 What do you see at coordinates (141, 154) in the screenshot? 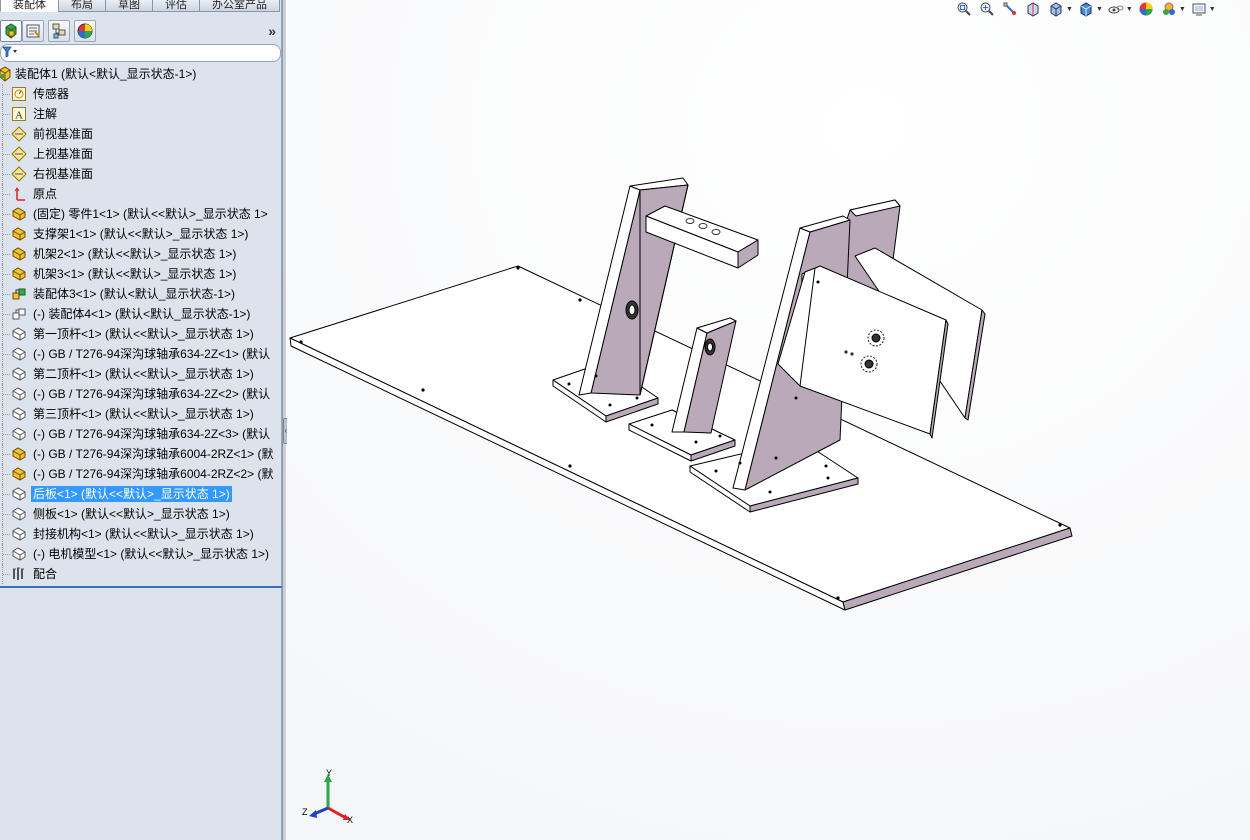
I see `tree-item: 上视基准面` at bounding box center [141, 154].